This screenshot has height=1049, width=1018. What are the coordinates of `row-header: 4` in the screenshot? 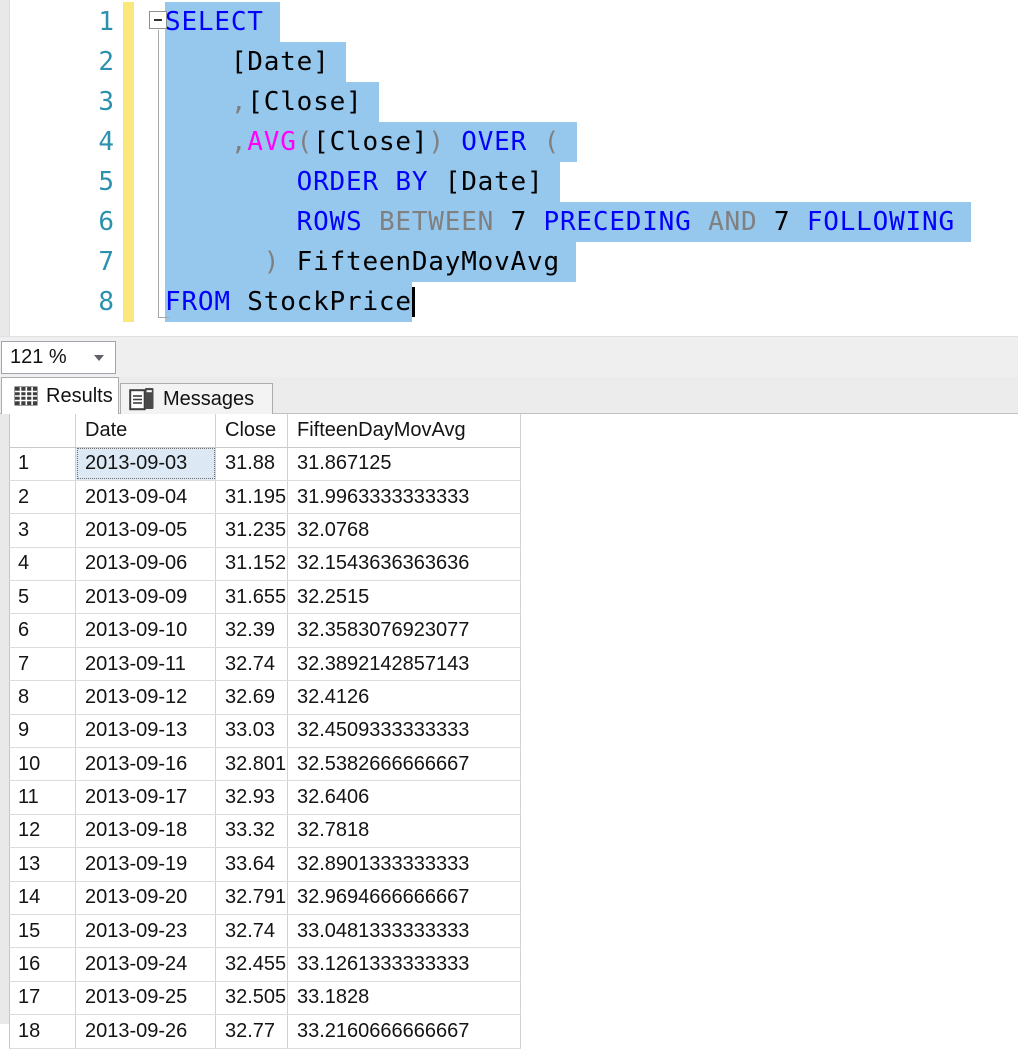 It's located at (42, 564).